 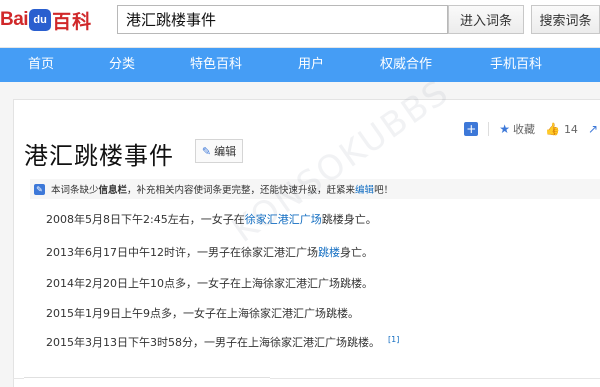 I want to click on edit-label: 编辑, so click(x=225, y=151).